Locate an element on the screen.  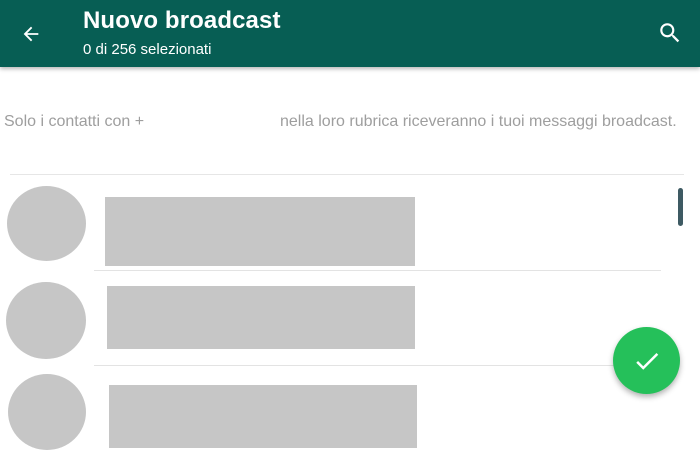
page-title: Nuovo broadcast is located at coordinates (182, 20).